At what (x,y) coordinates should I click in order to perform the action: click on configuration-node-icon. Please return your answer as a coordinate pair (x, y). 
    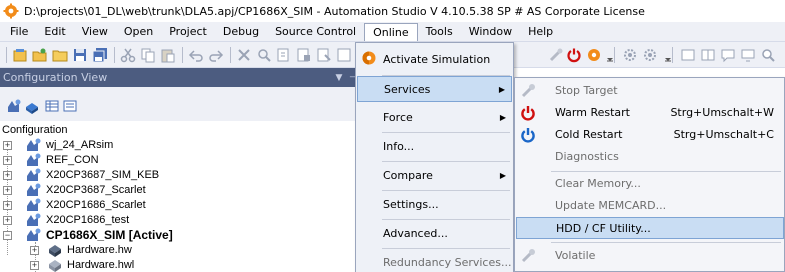
    Looking at the image, I should click on (34, 160).